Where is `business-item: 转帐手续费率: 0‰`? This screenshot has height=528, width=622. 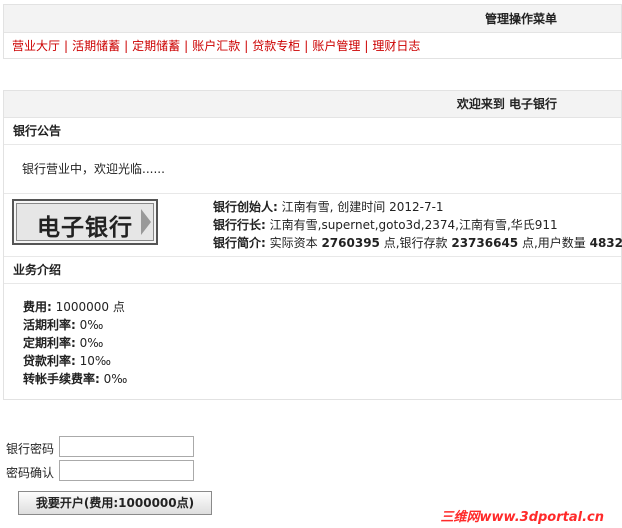 business-item: 转帐手续费率: 0‰ is located at coordinates (322, 379).